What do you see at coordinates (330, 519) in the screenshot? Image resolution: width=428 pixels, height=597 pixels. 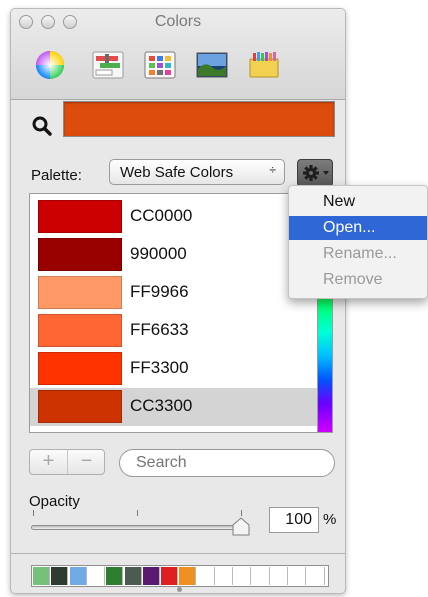 I see `percent-label: %` at bounding box center [330, 519].